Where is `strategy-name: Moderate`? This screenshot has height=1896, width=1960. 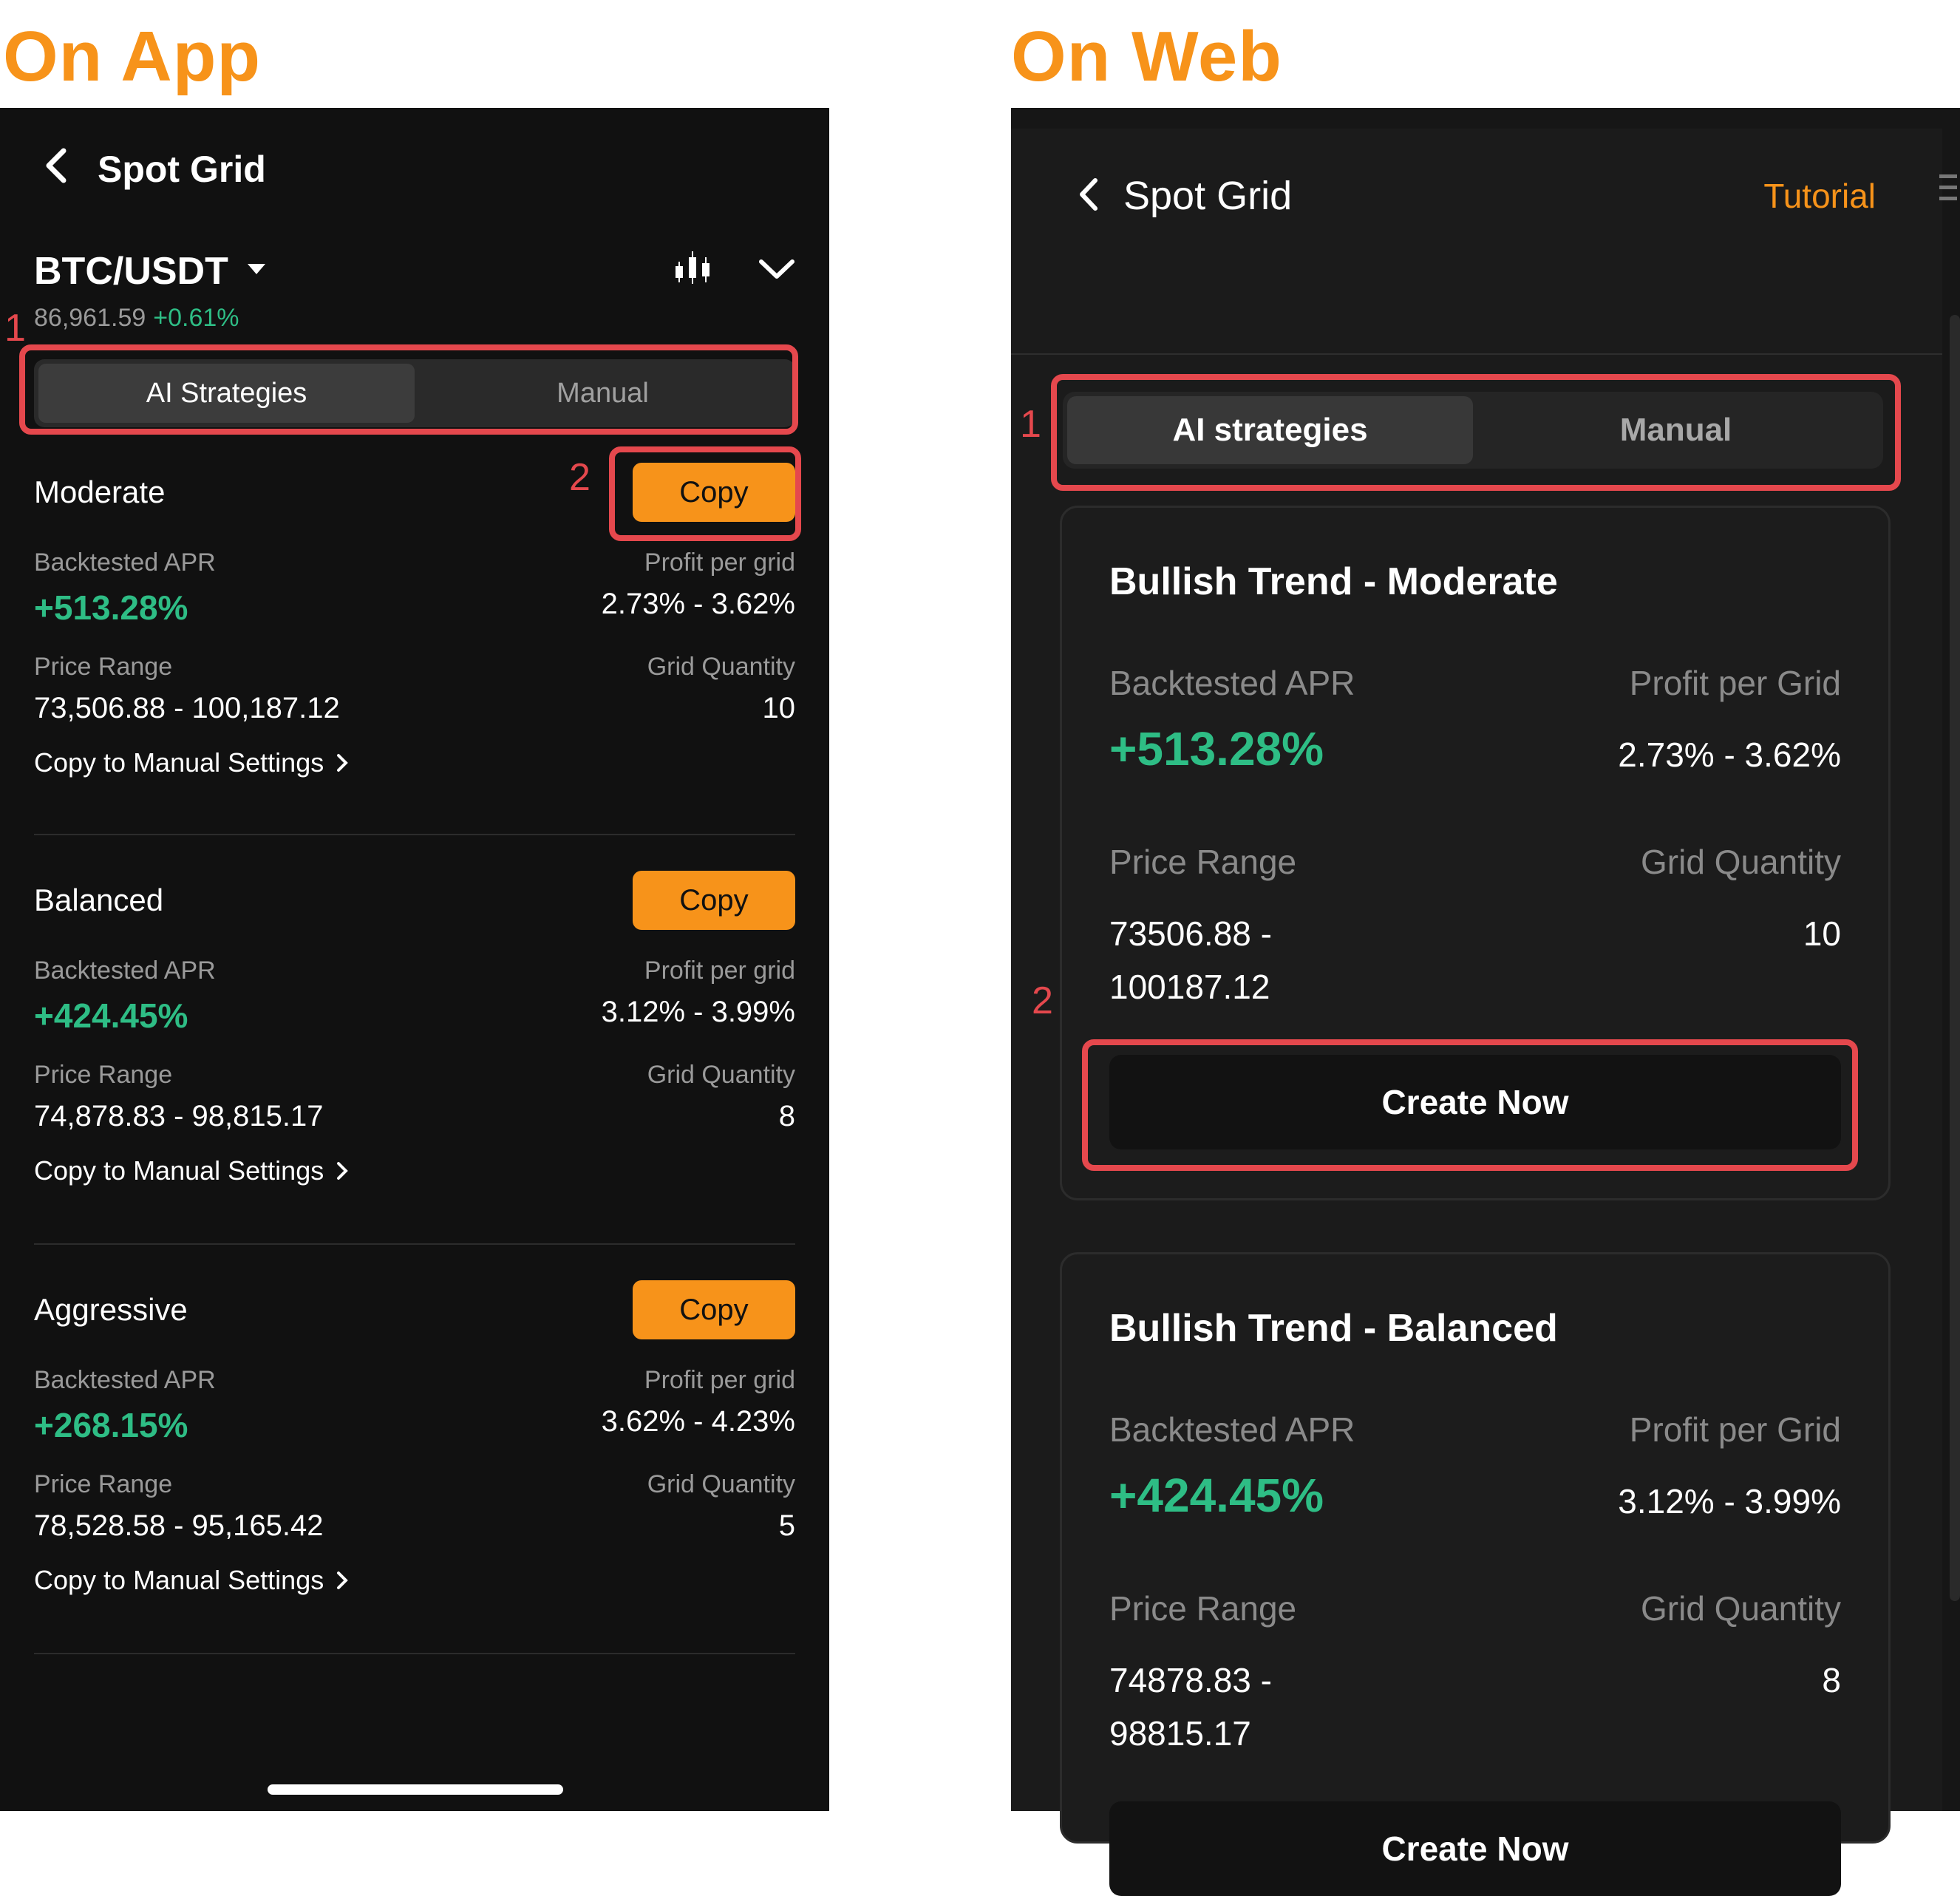 strategy-name: Moderate is located at coordinates (100, 492).